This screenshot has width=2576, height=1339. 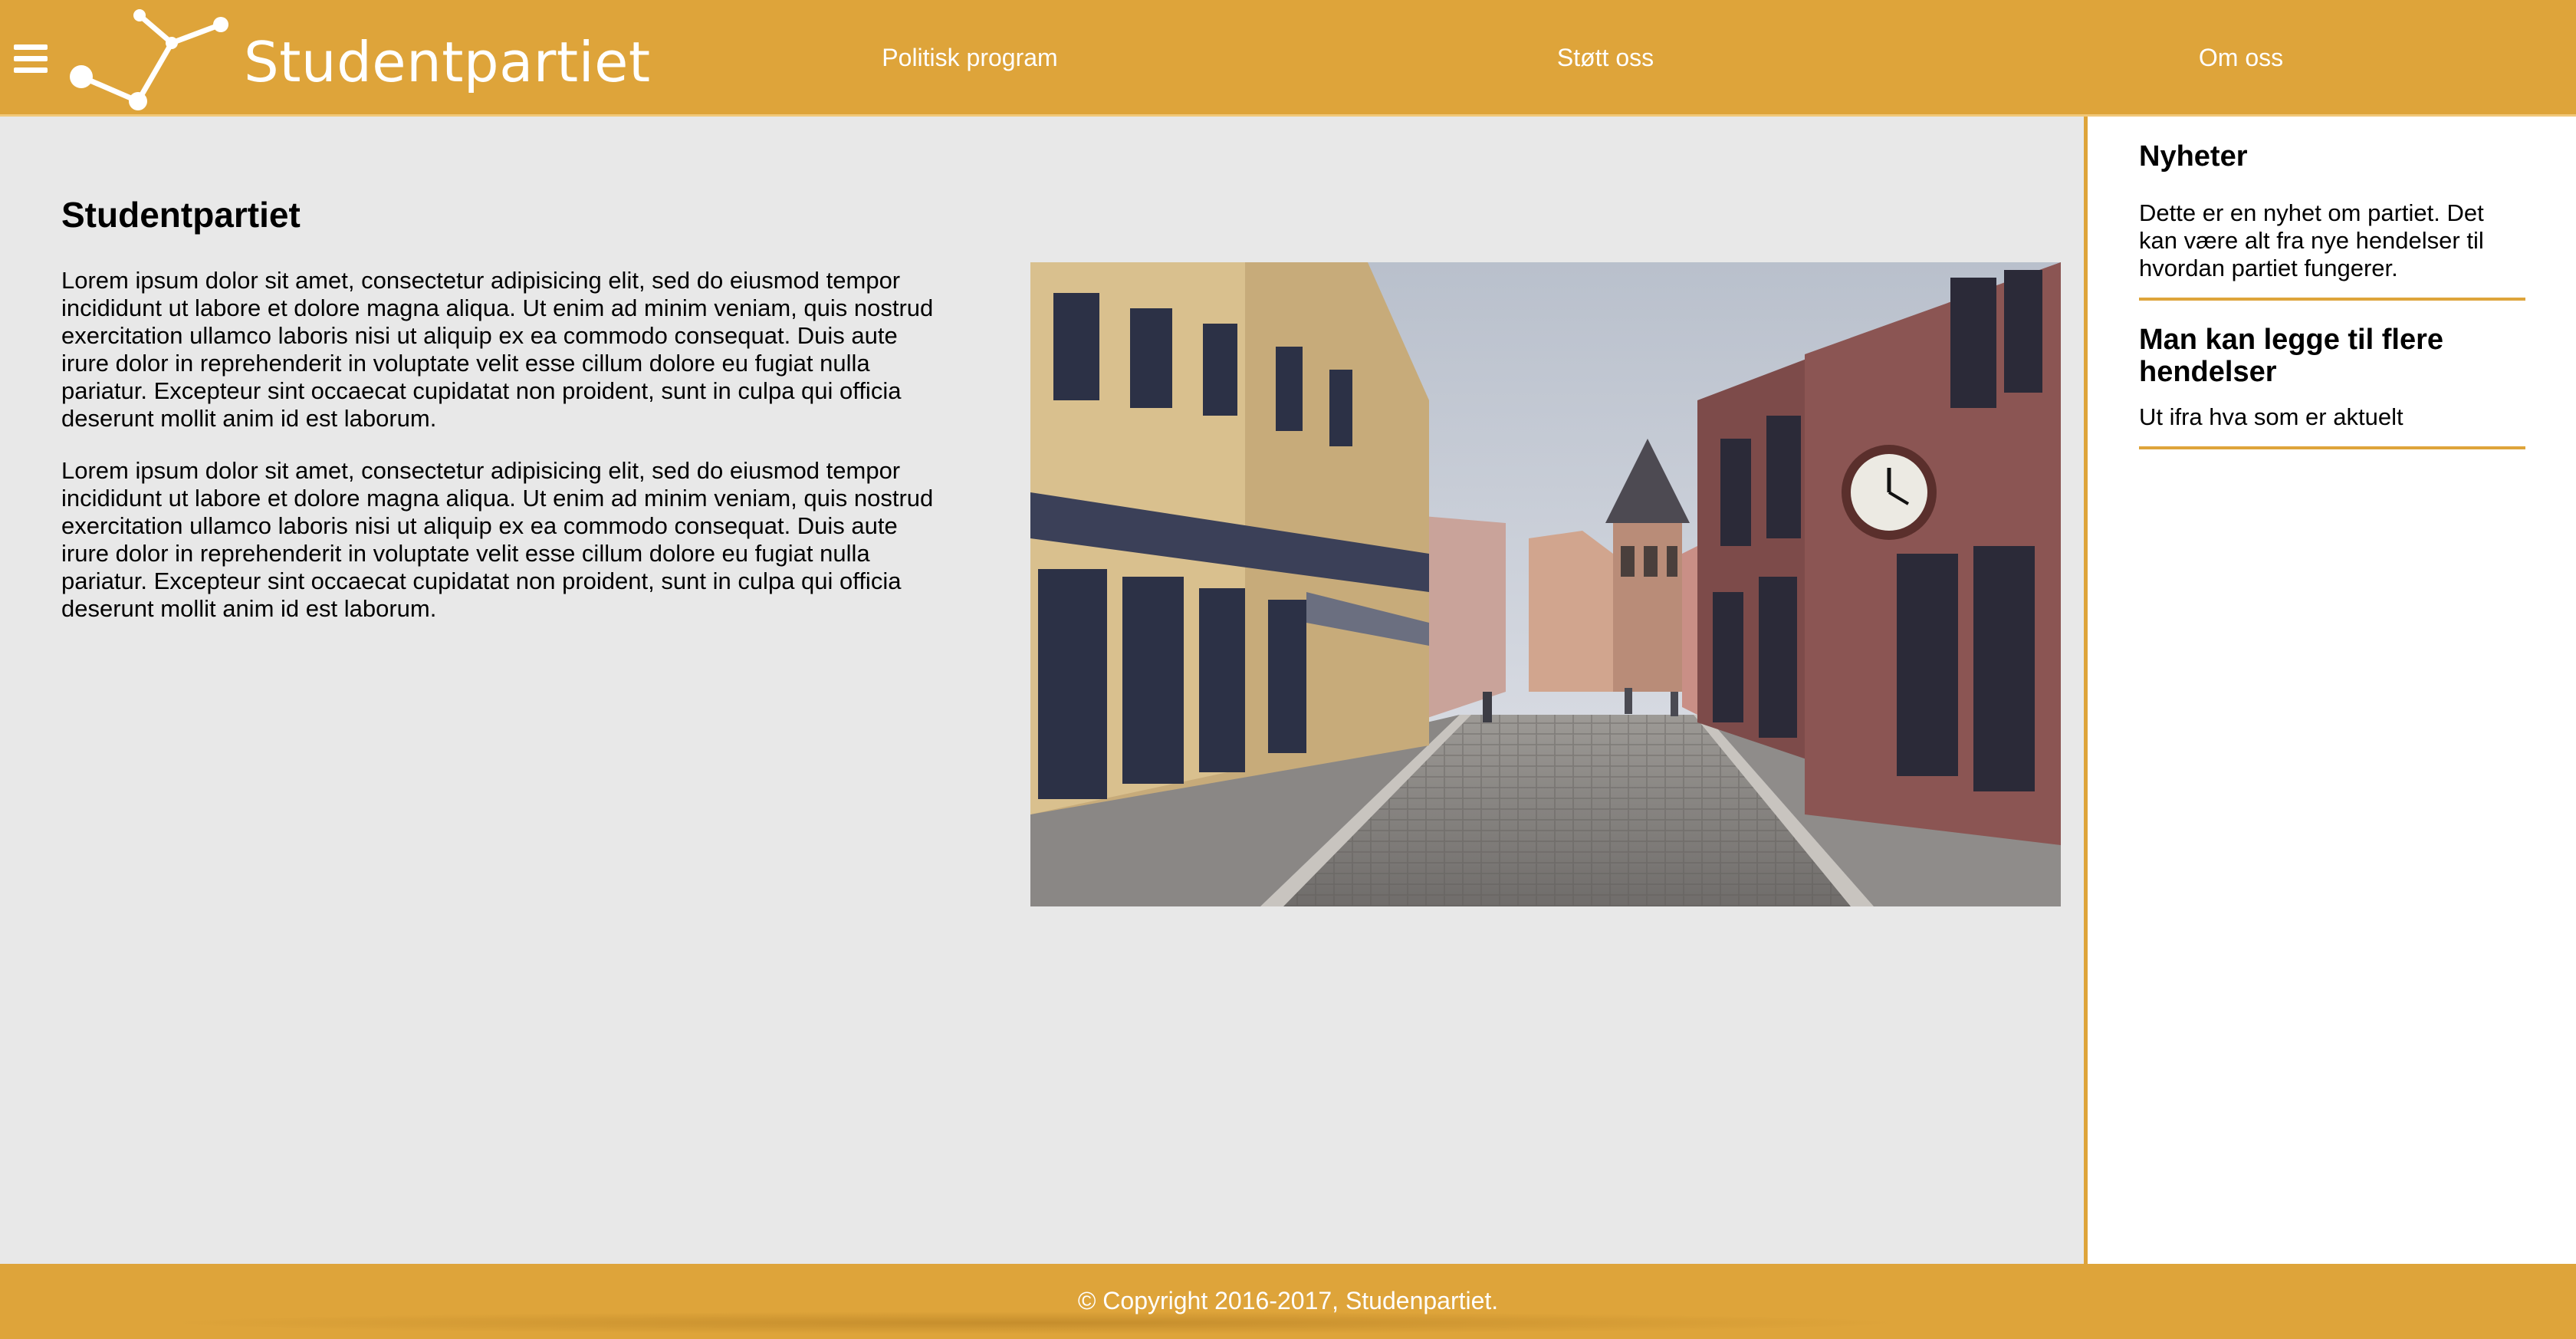 I want to click on footer: © Copyright 2016-2017, Studenpartiet., so click(x=1288, y=1301).